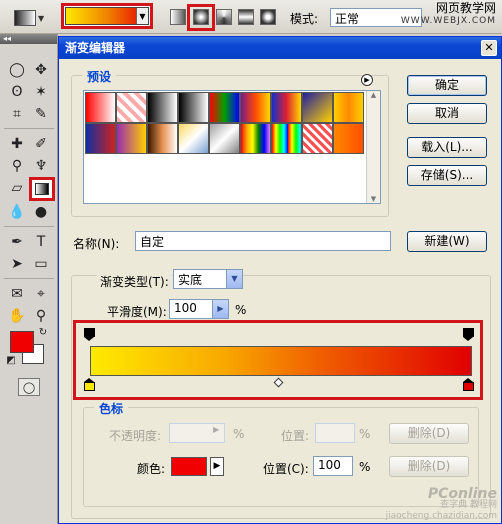  What do you see at coordinates (17, 114) in the screenshot?
I see `crop-icon: ⌗` at bounding box center [17, 114].